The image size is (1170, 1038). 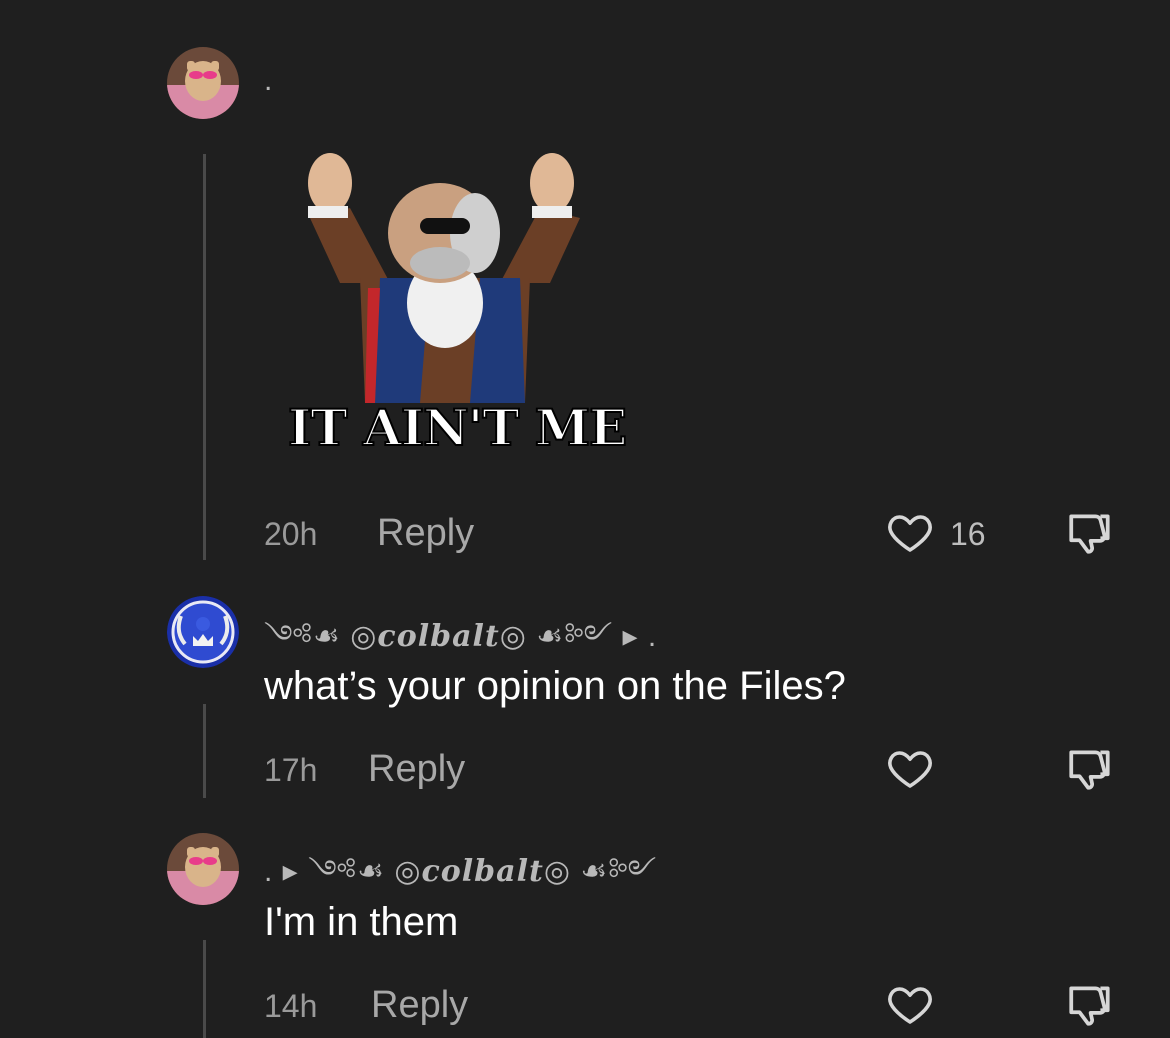 What do you see at coordinates (361, 922) in the screenshot?
I see `comment-text: I'm in them` at bounding box center [361, 922].